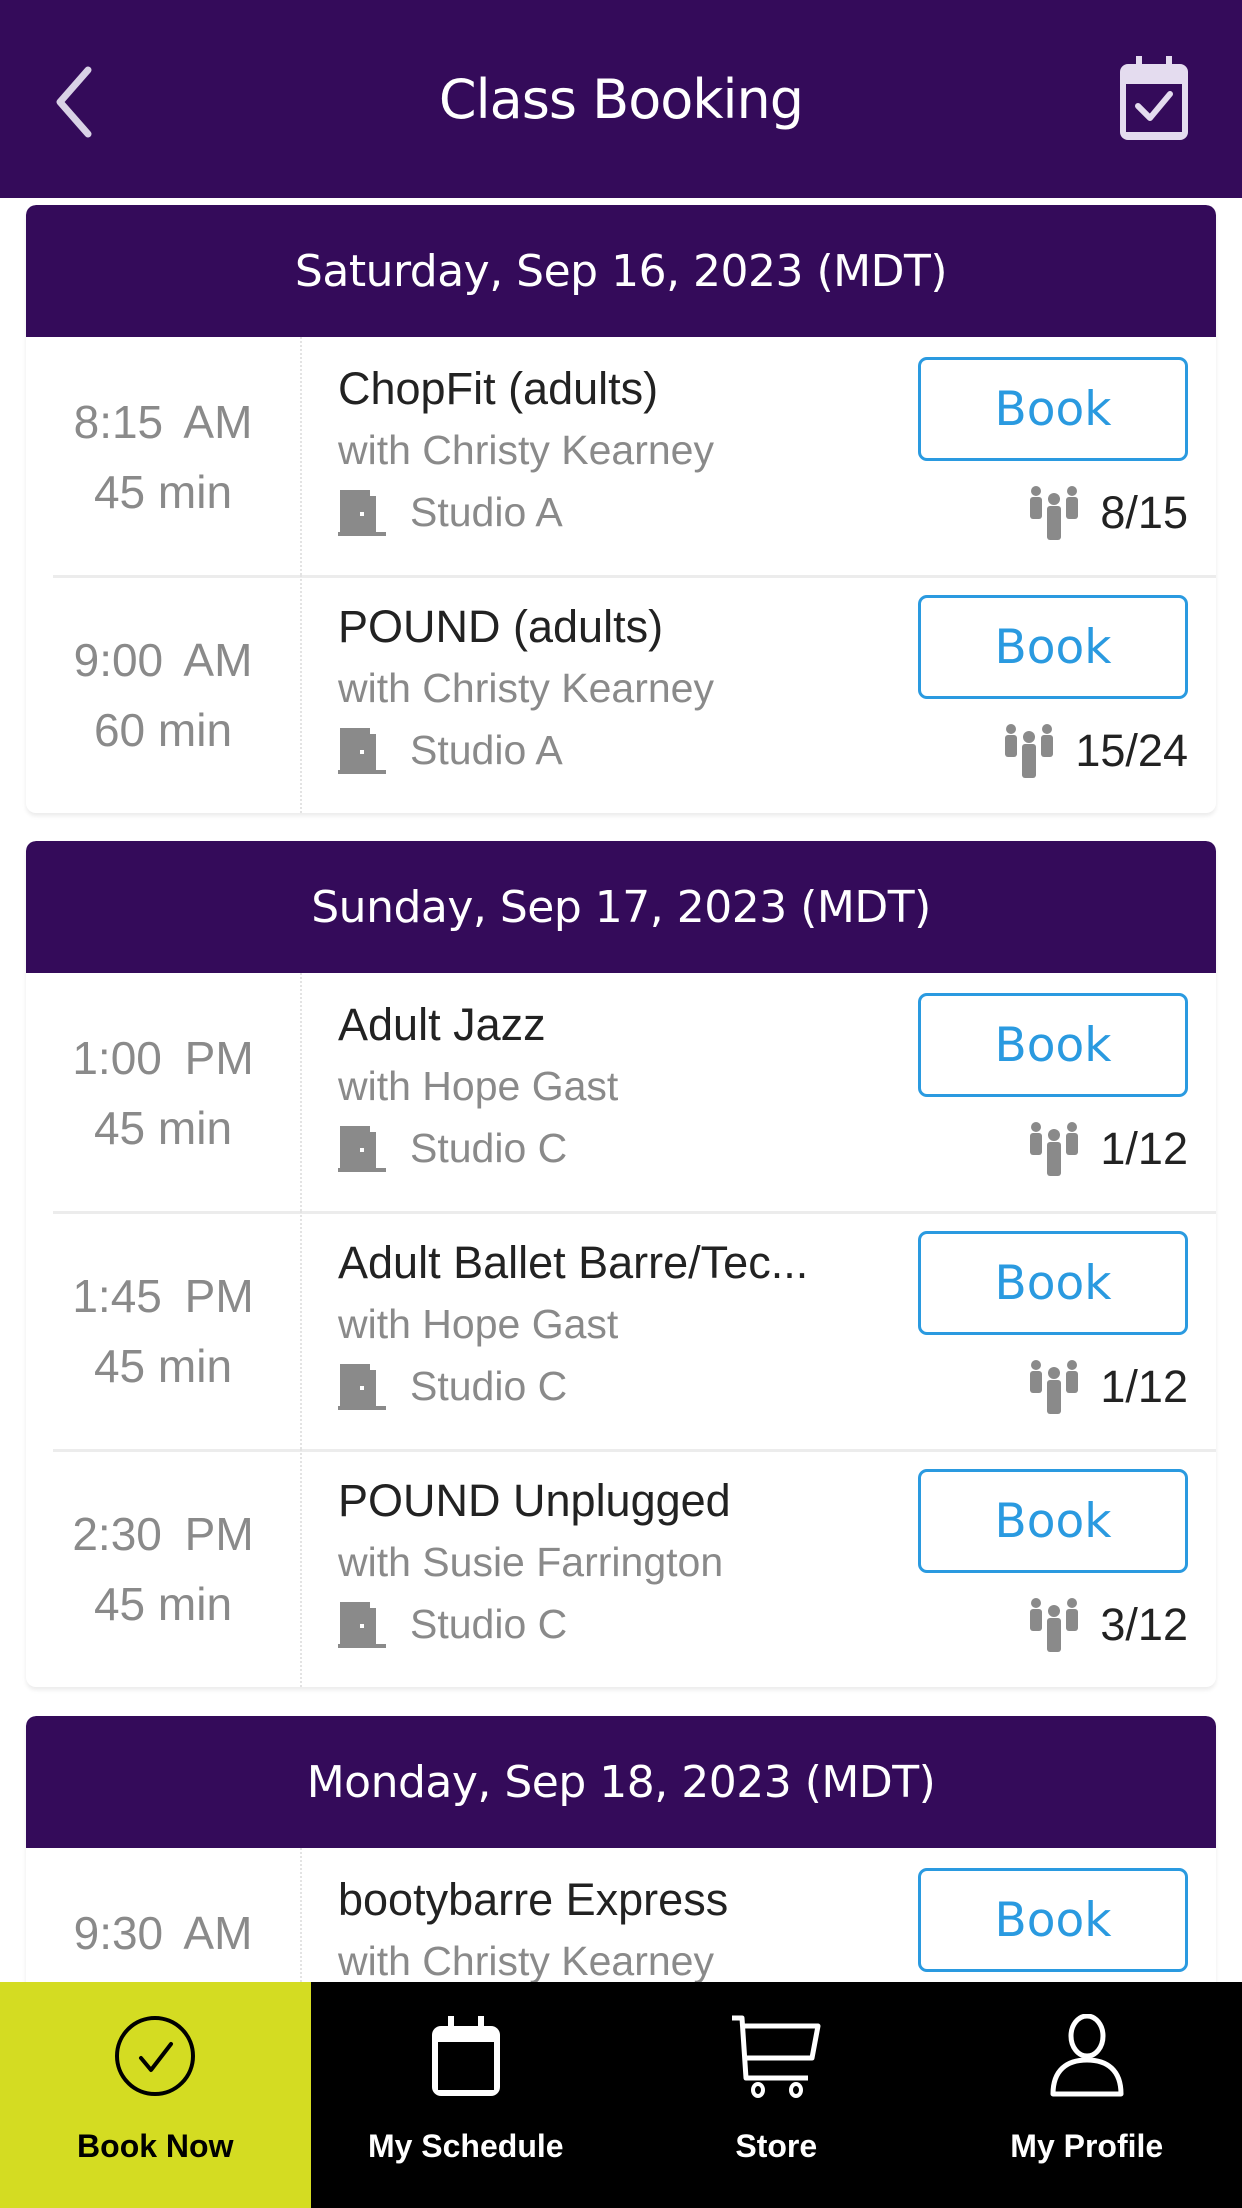  What do you see at coordinates (621, 1782) in the screenshot?
I see `day-header: Monday, Sep 18, 2023 (MDT)` at bounding box center [621, 1782].